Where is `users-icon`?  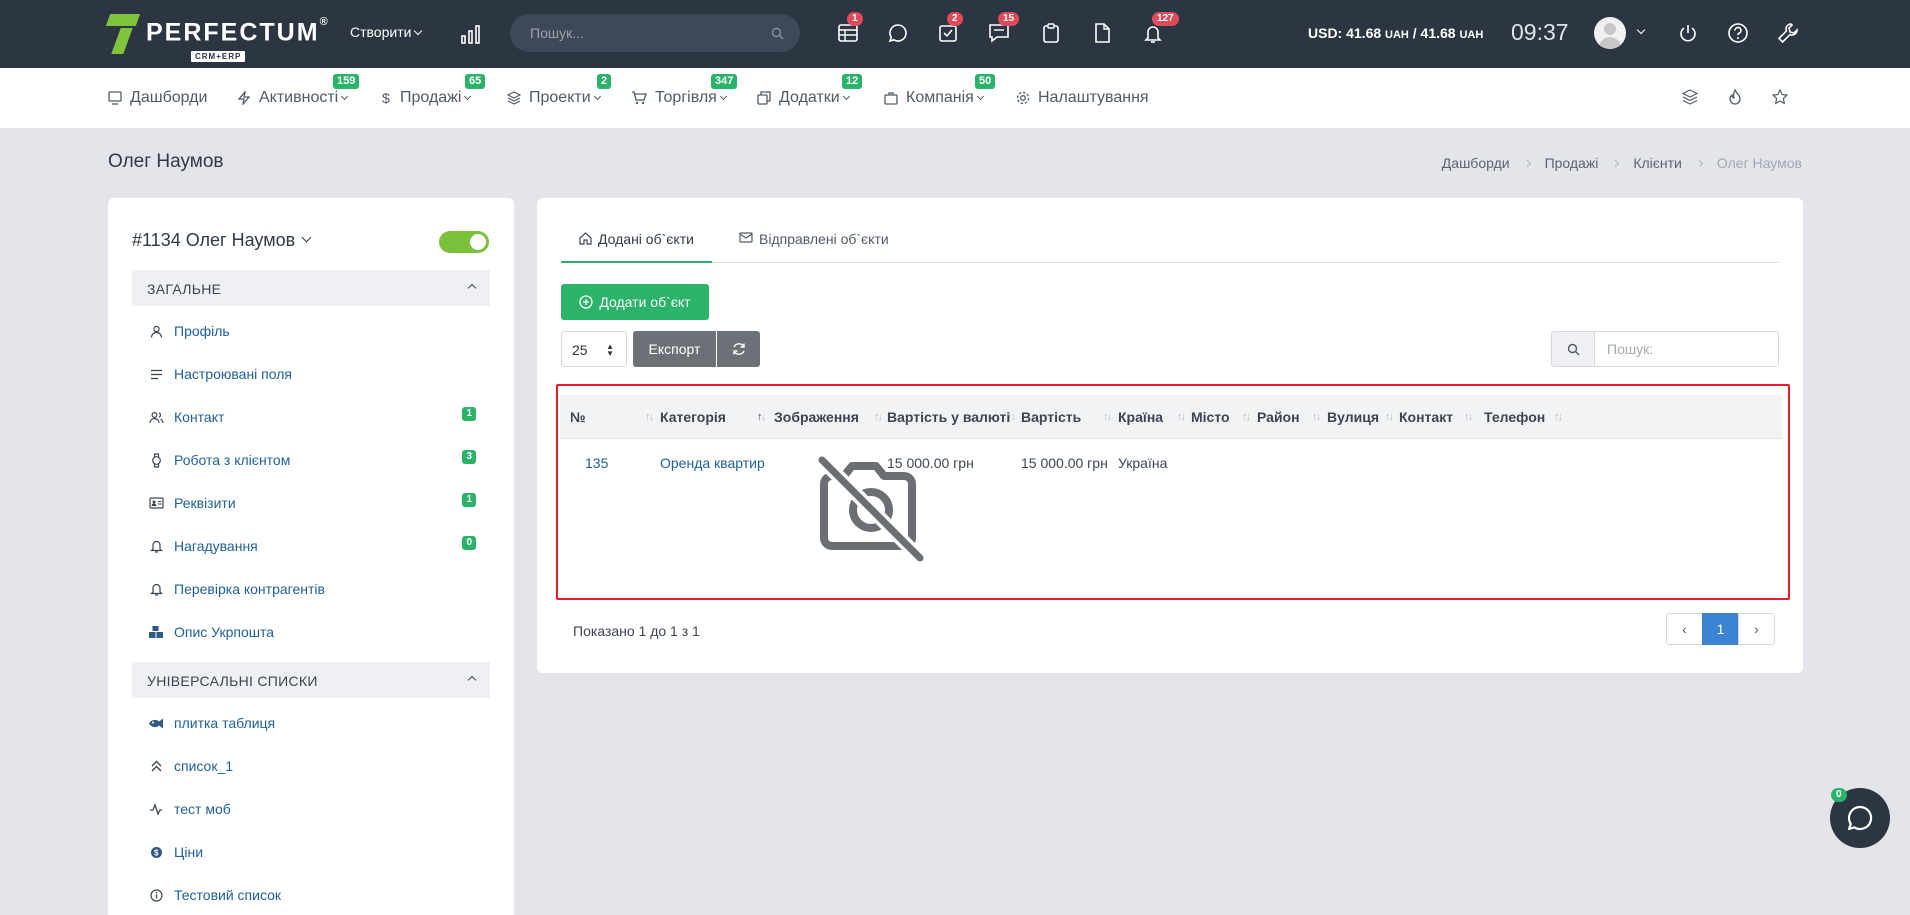 users-icon is located at coordinates (156, 417).